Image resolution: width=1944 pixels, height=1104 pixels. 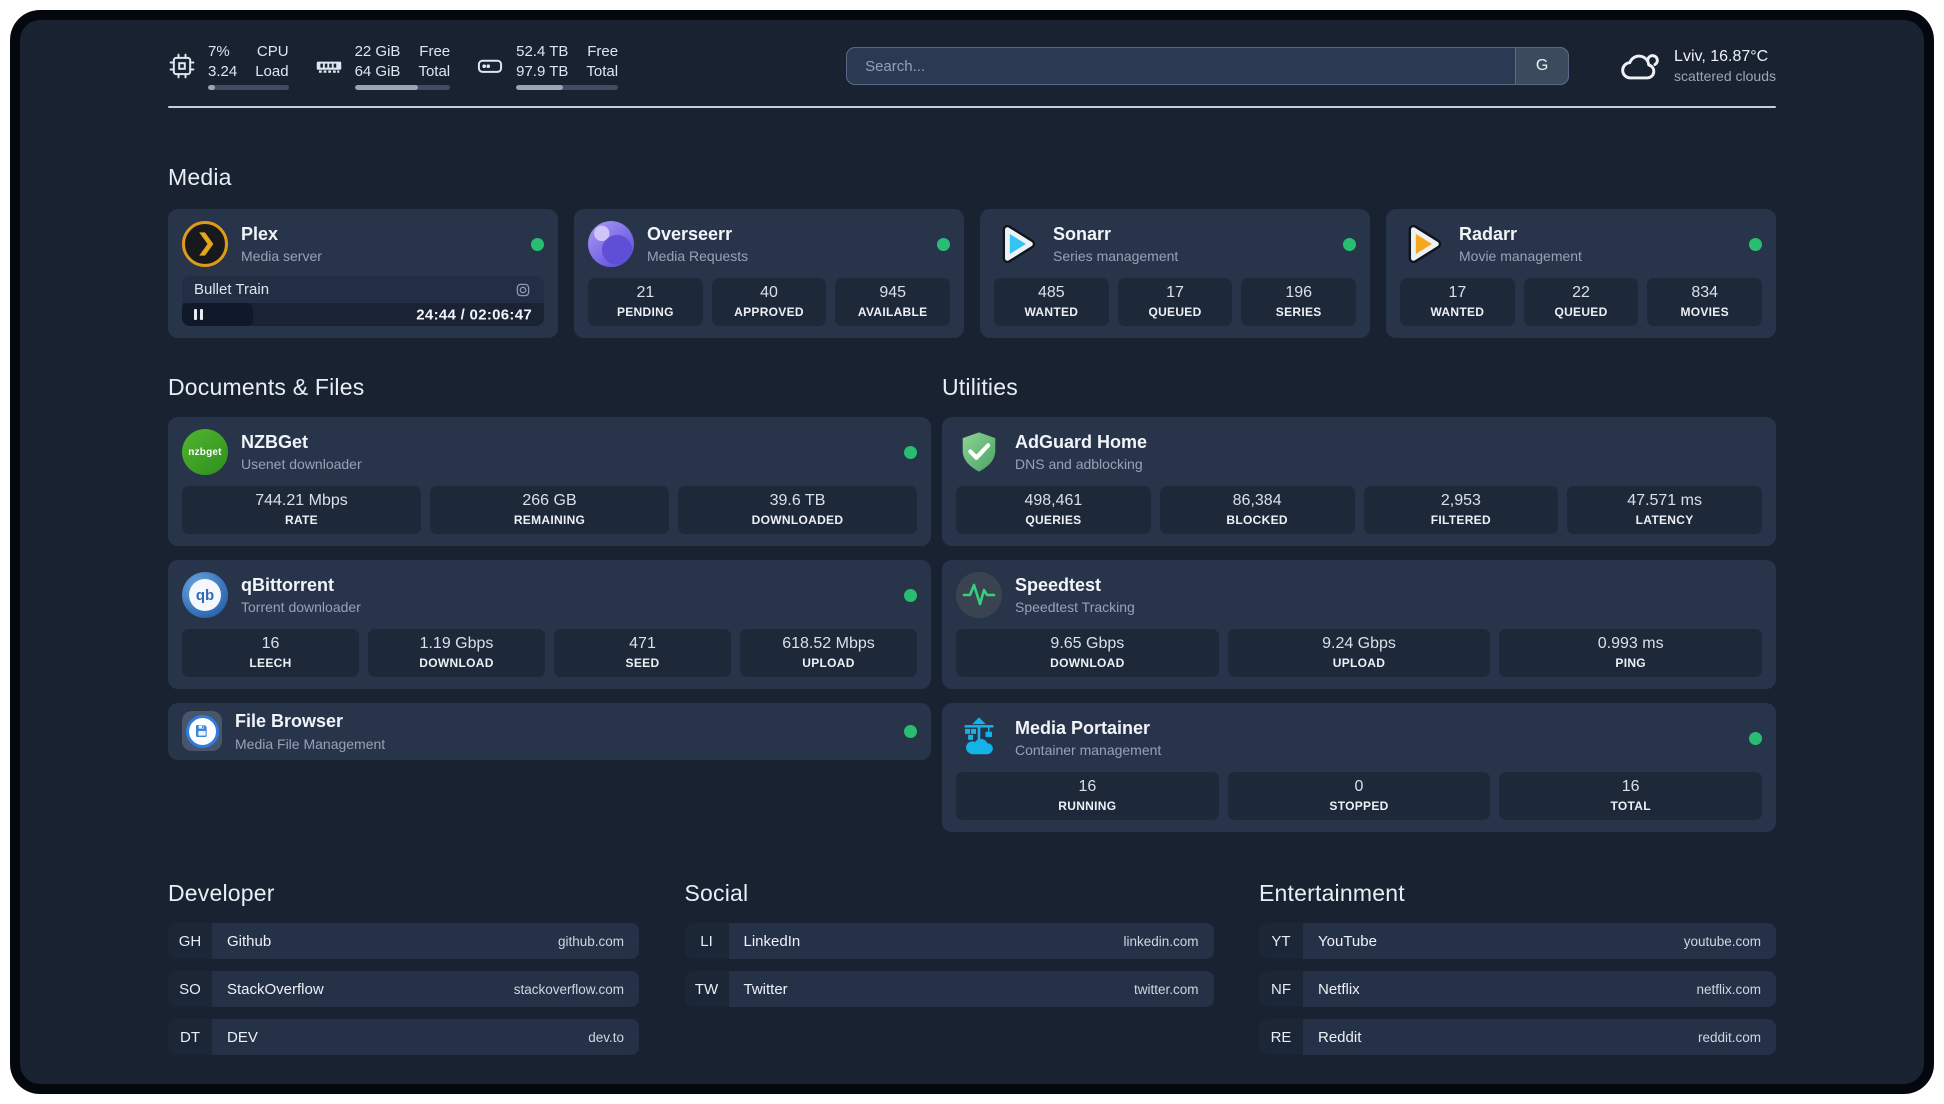 I want to click on service-subtitle: DNS and adblocking, so click(x=1079, y=464).